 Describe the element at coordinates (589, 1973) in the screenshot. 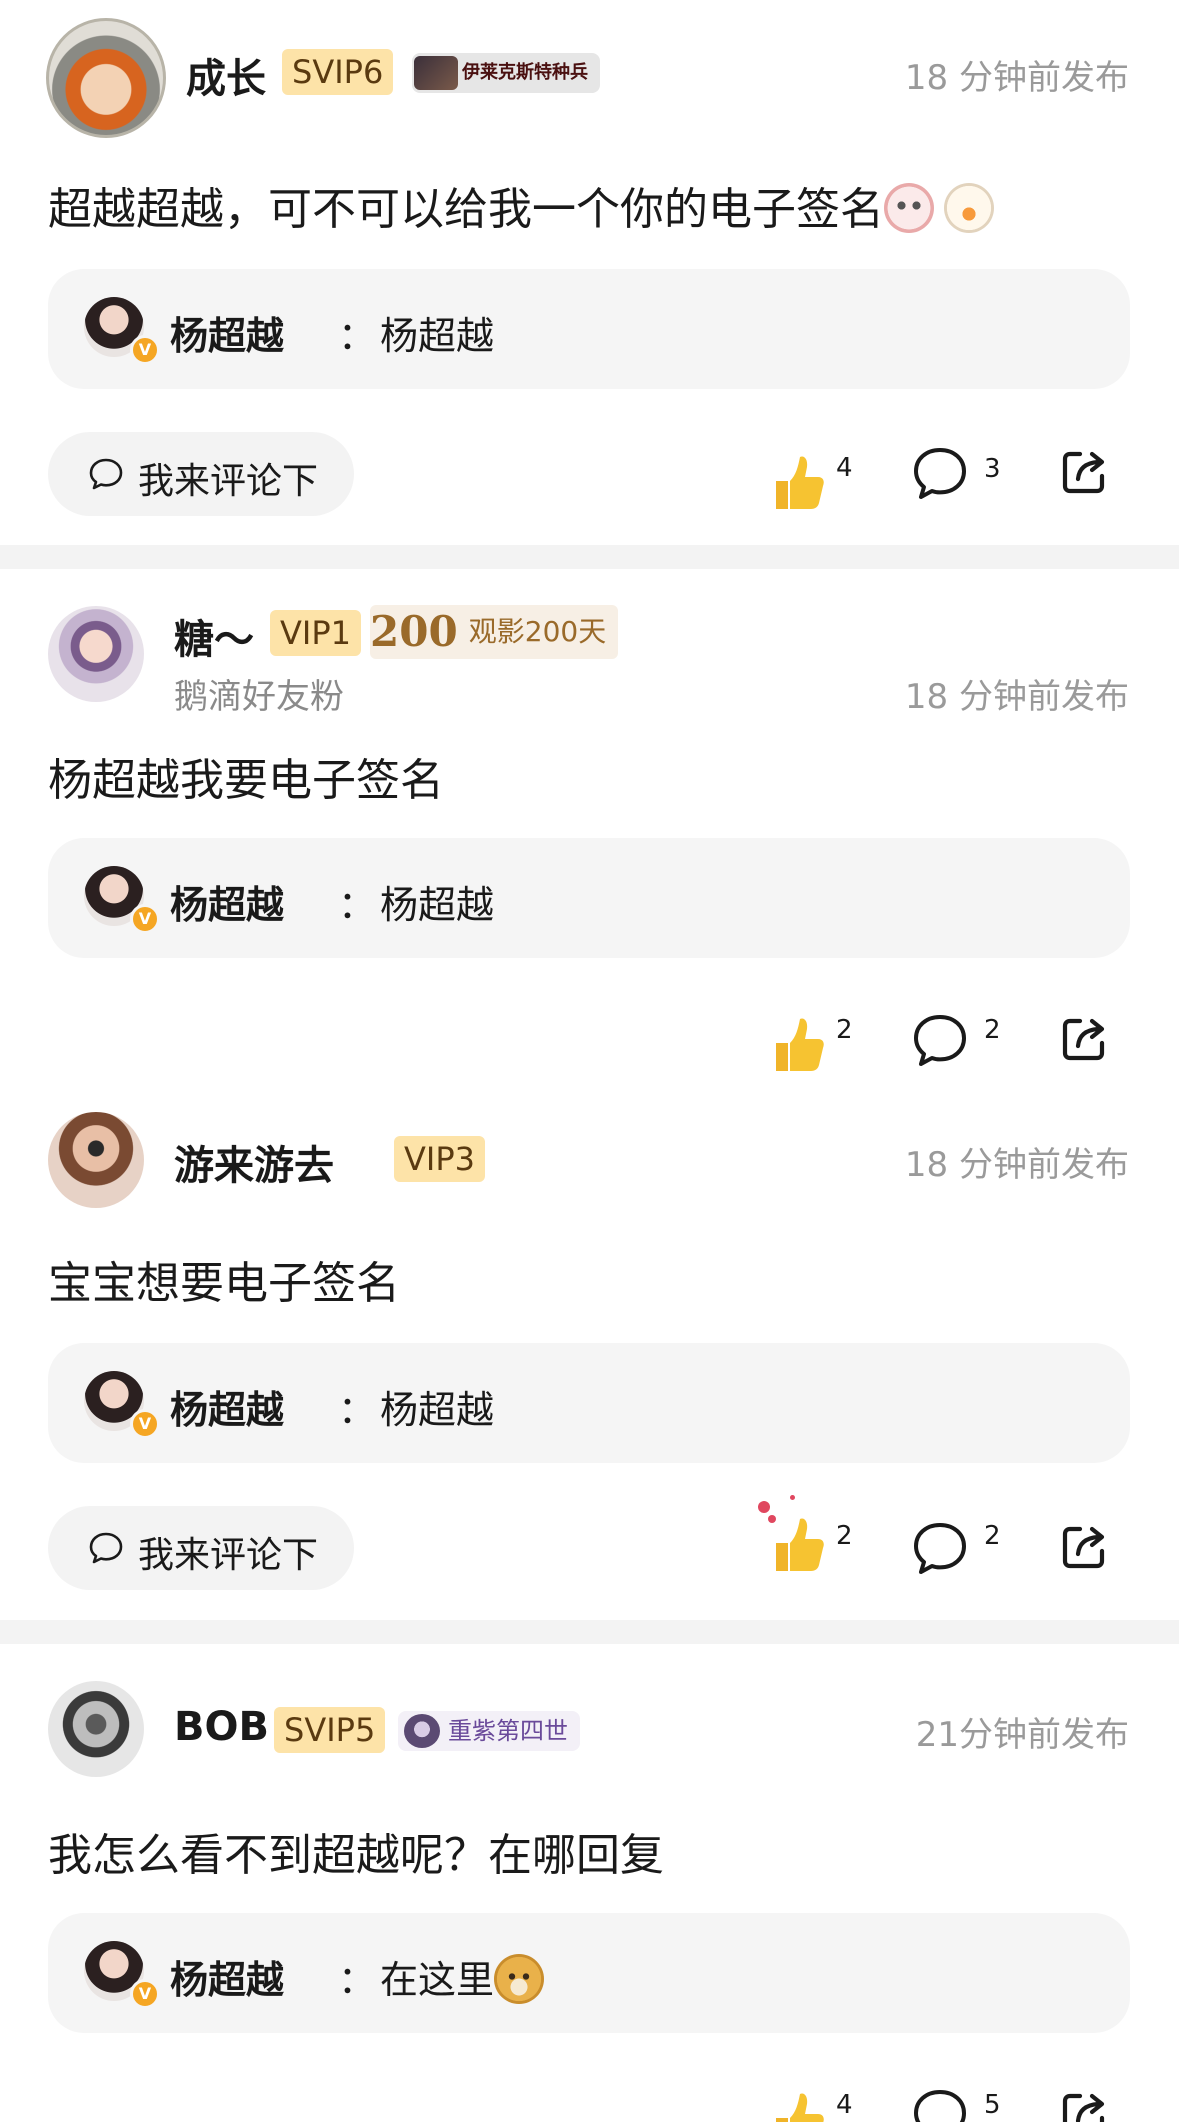

I see `author-reply: V 杨超越 ： 在这里` at that location.